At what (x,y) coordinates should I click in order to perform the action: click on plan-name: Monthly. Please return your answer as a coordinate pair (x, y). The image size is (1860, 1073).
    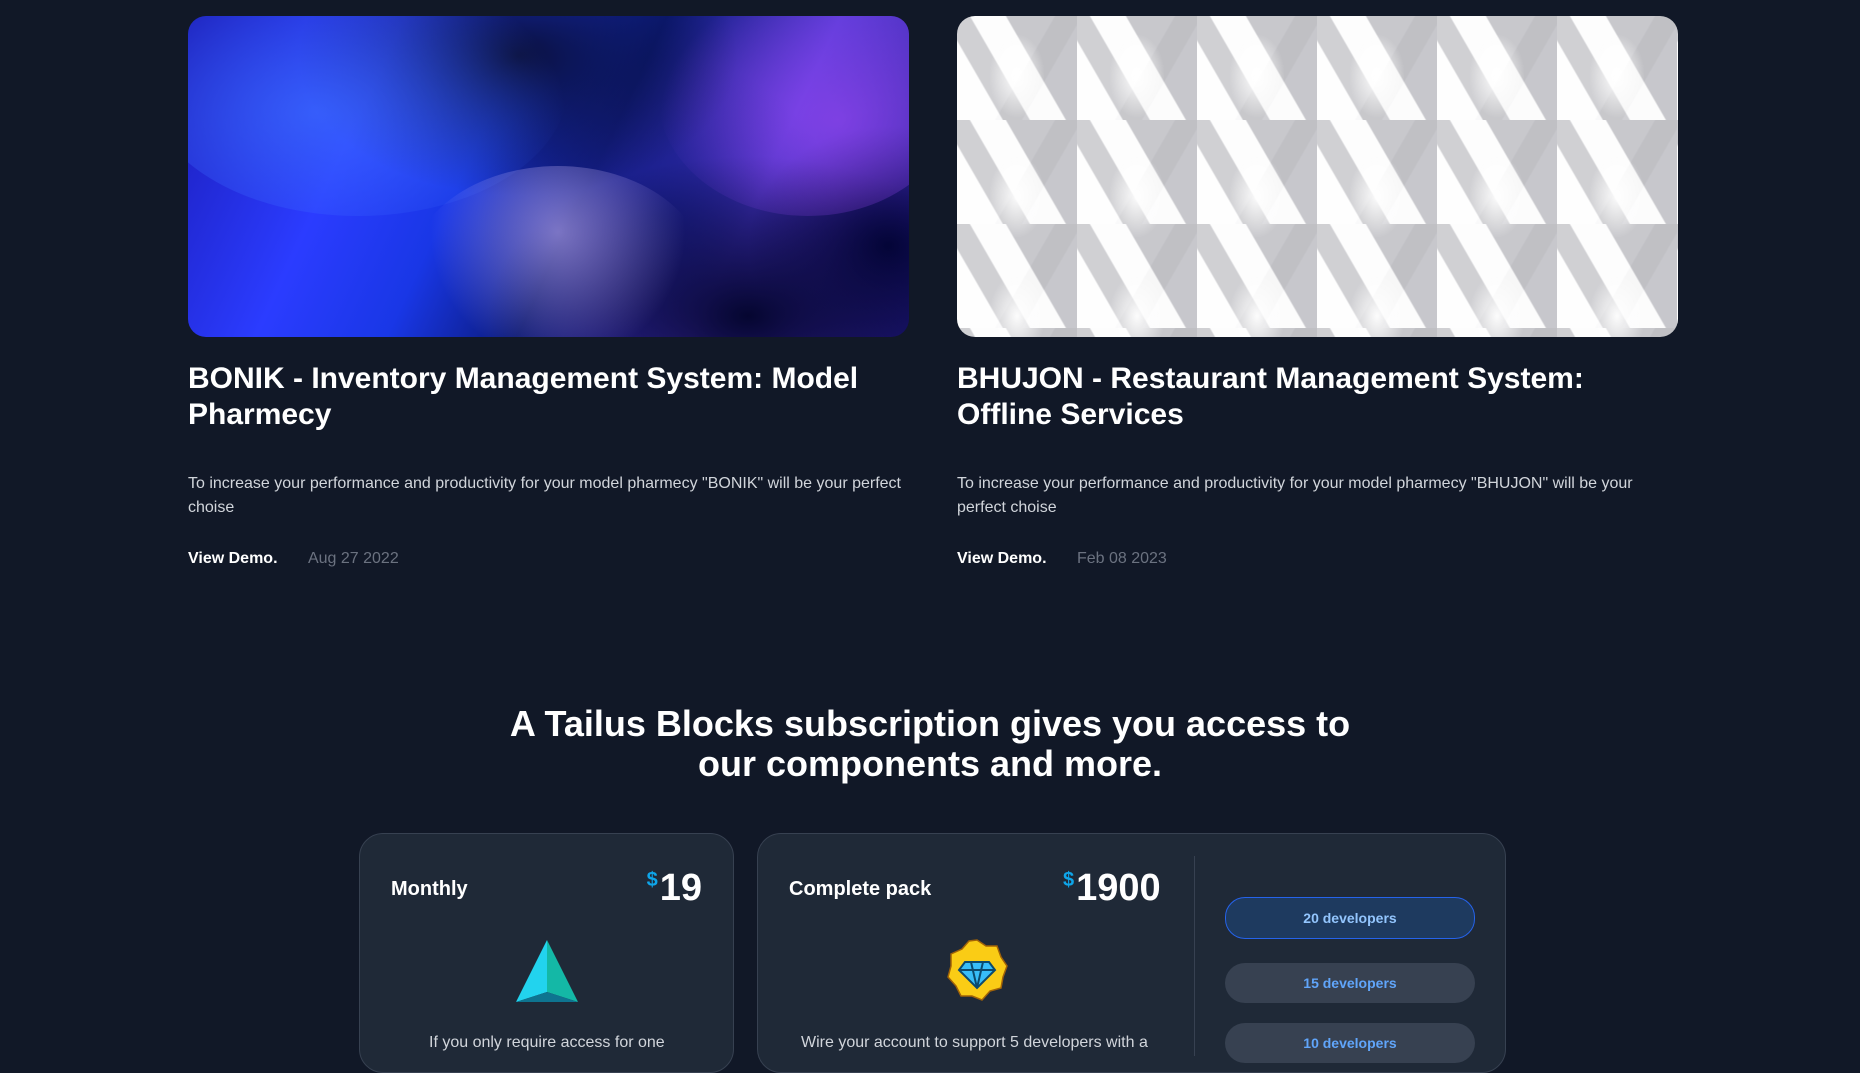
    Looking at the image, I should click on (429, 889).